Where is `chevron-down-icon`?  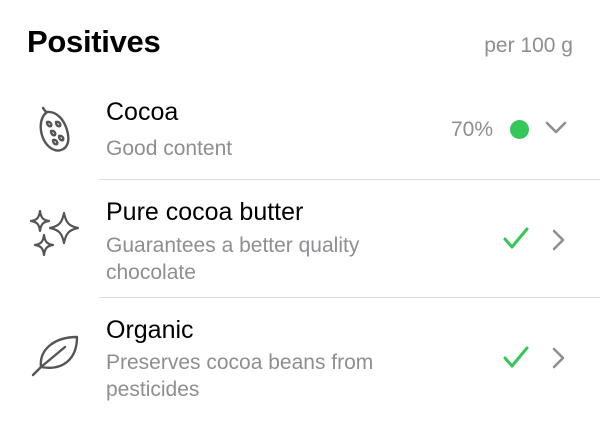 chevron-down-icon is located at coordinates (556, 128).